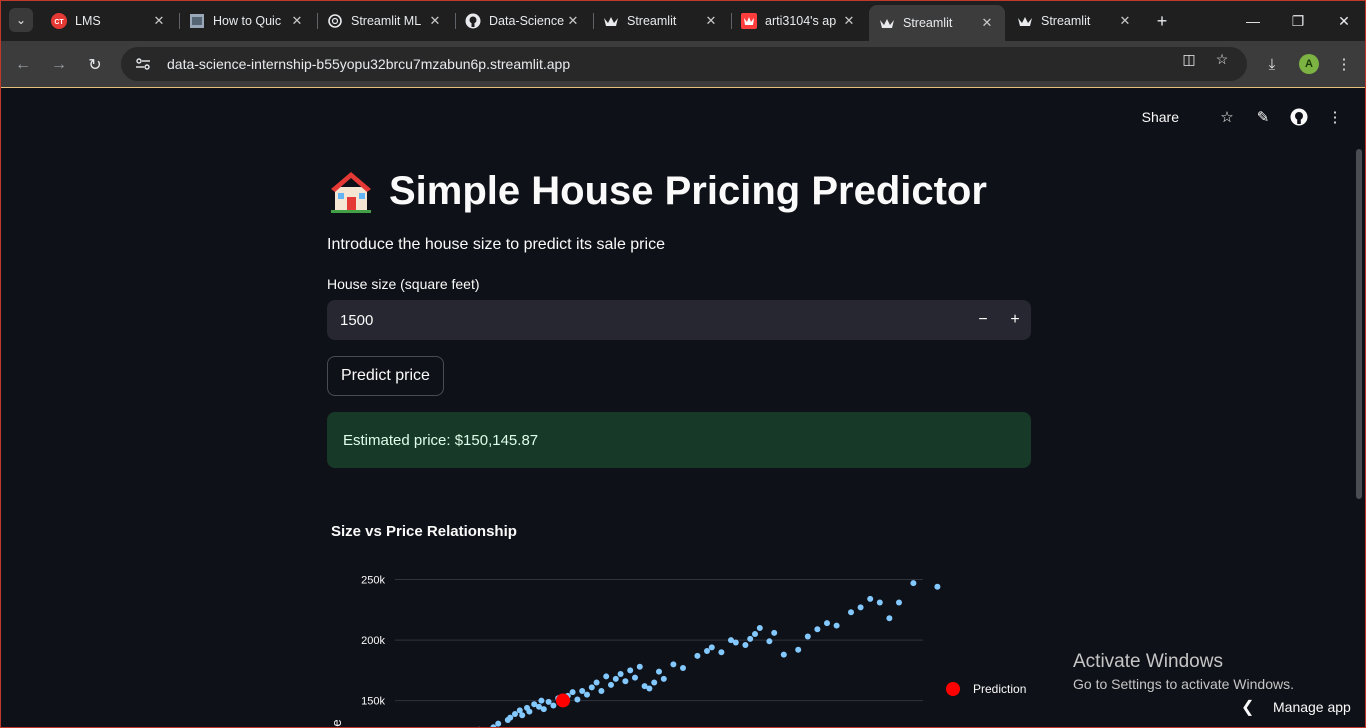 The height and width of the screenshot is (728, 1366). What do you see at coordinates (95, 65) in the screenshot?
I see `reload-button: ↻` at bounding box center [95, 65].